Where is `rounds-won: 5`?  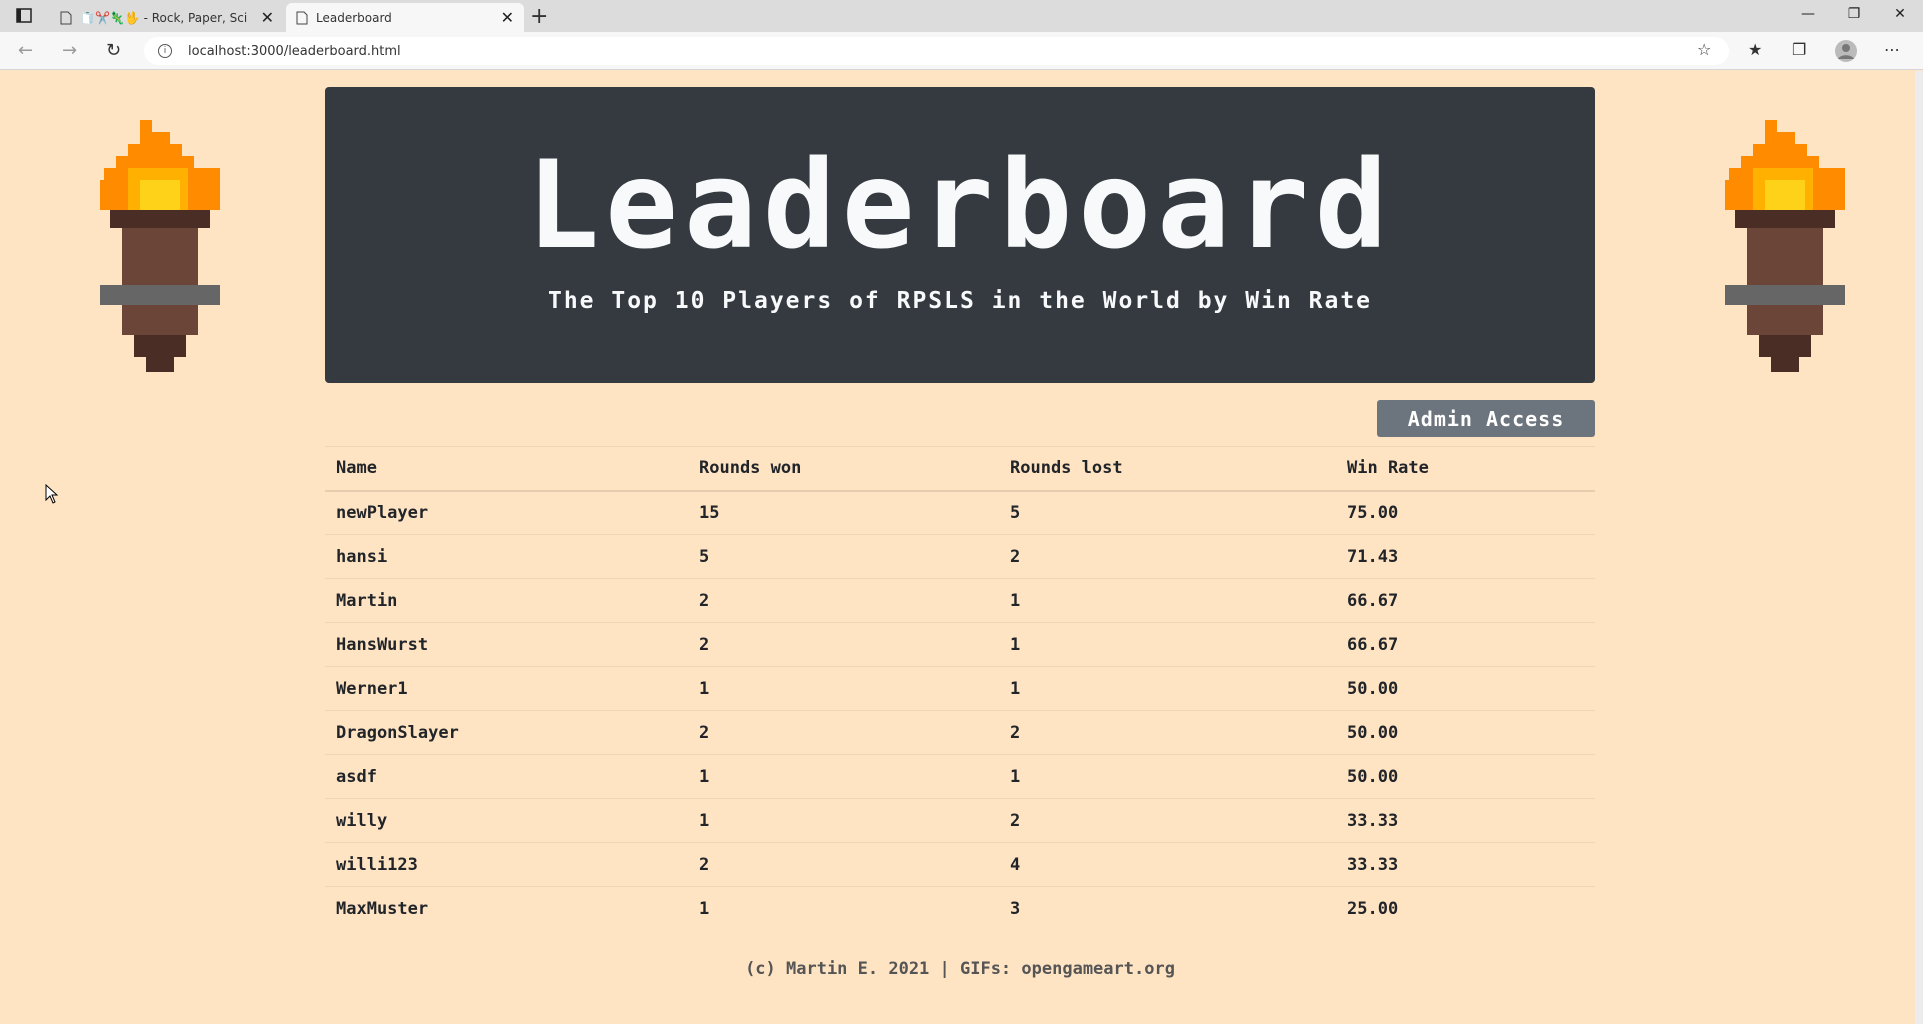
rounds-won: 5 is located at coordinates (843, 556).